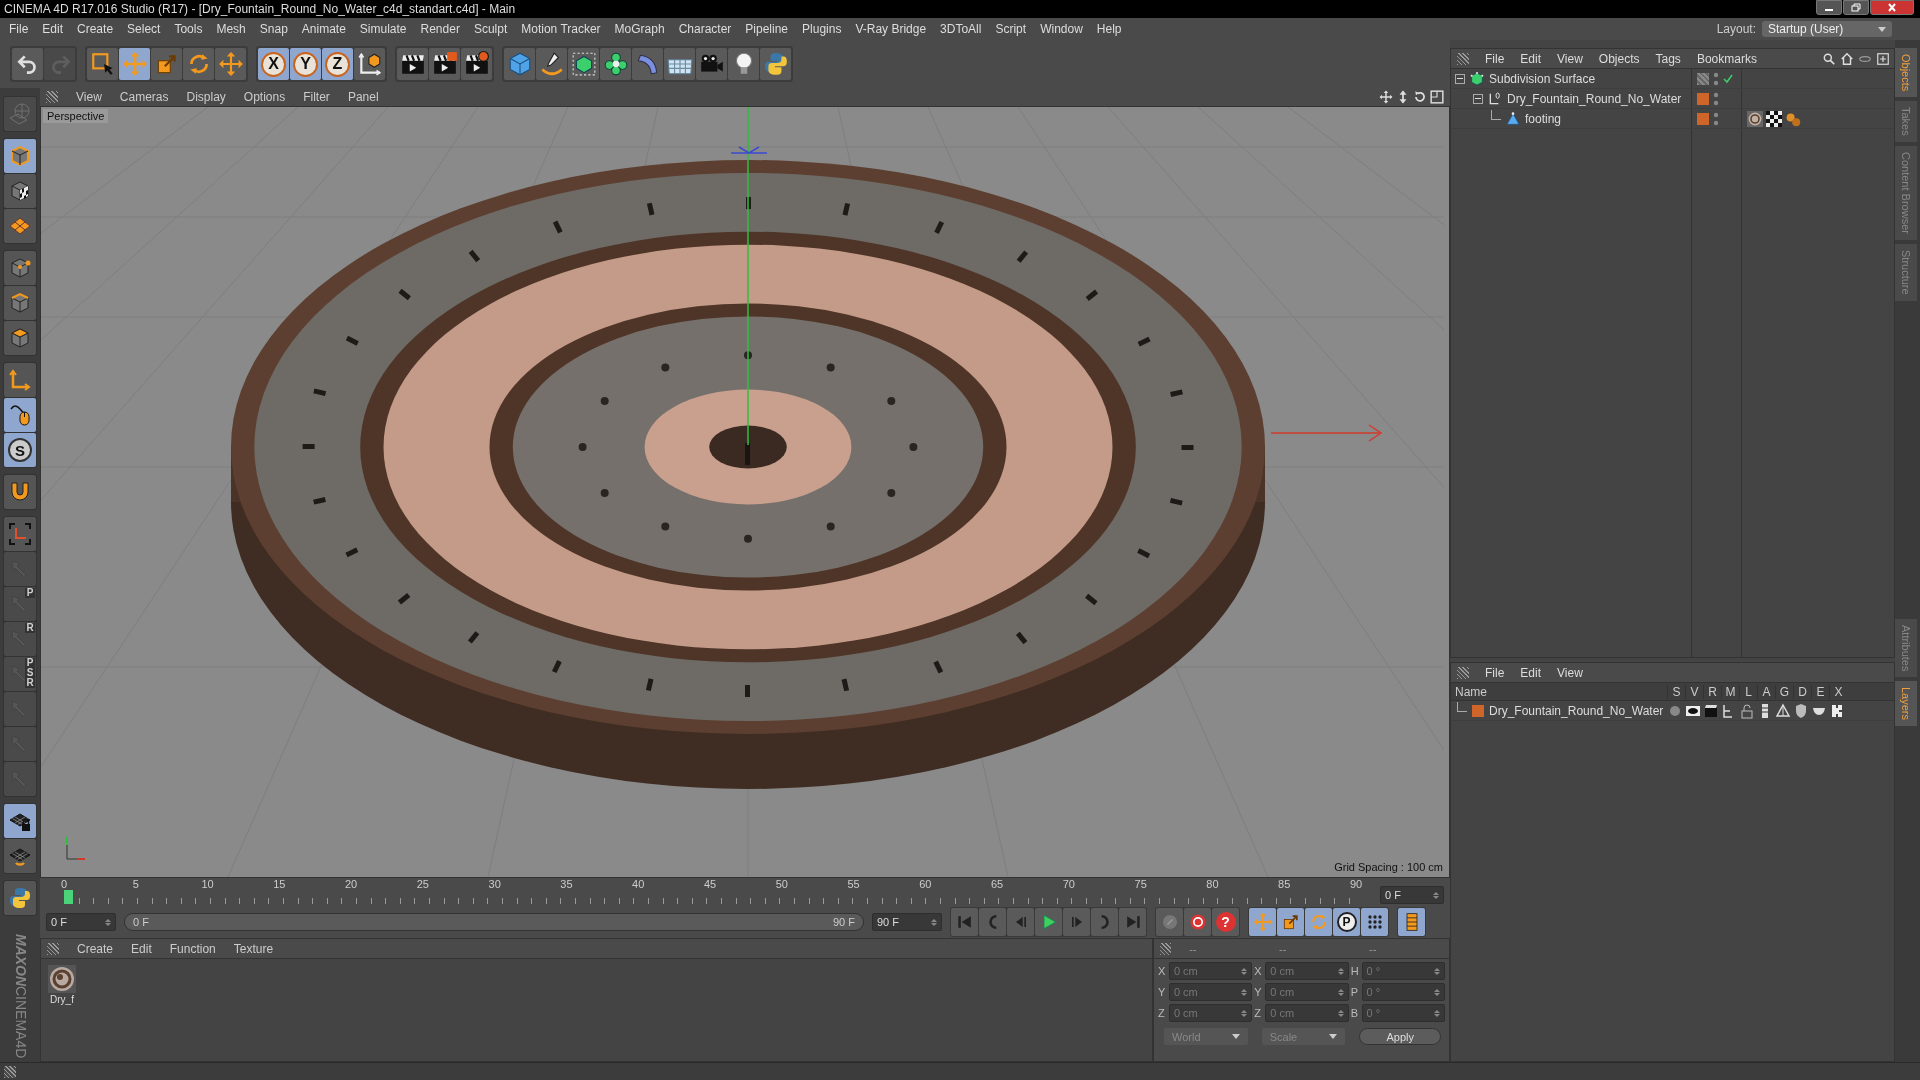 The height and width of the screenshot is (1080, 1920). Describe the element at coordinates (264, 97) in the screenshot. I see `menu-item: Options` at that location.